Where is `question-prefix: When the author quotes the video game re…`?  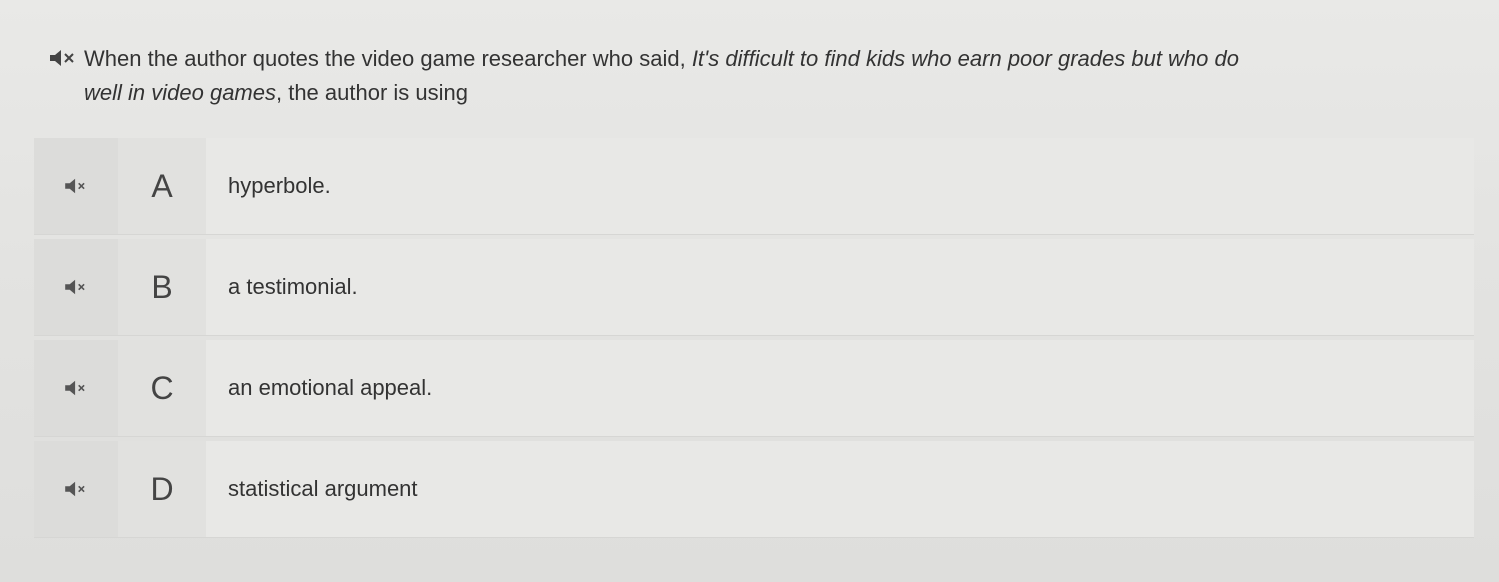 question-prefix: When the author quotes the video game re… is located at coordinates (388, 58).